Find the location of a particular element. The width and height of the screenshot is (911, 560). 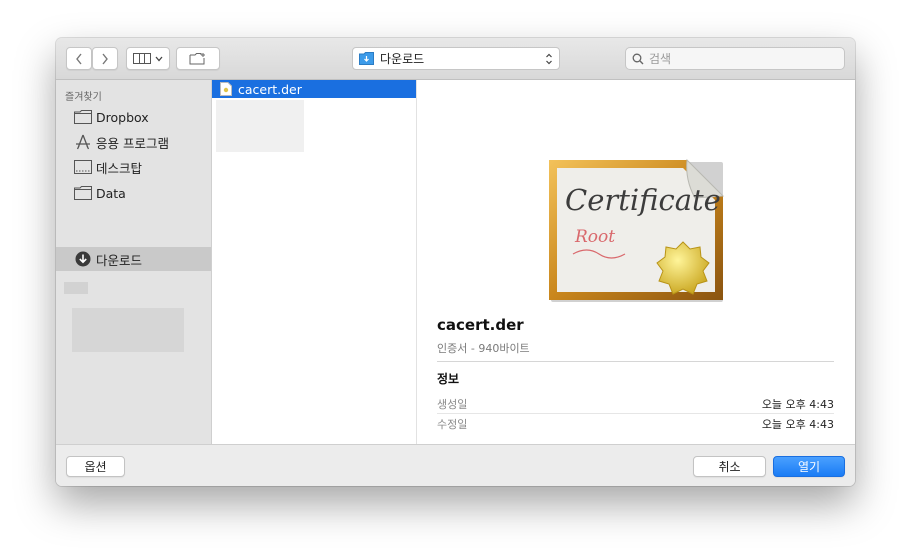

sidebar-item-label: Dropbox is located at coordinates (122, 117).